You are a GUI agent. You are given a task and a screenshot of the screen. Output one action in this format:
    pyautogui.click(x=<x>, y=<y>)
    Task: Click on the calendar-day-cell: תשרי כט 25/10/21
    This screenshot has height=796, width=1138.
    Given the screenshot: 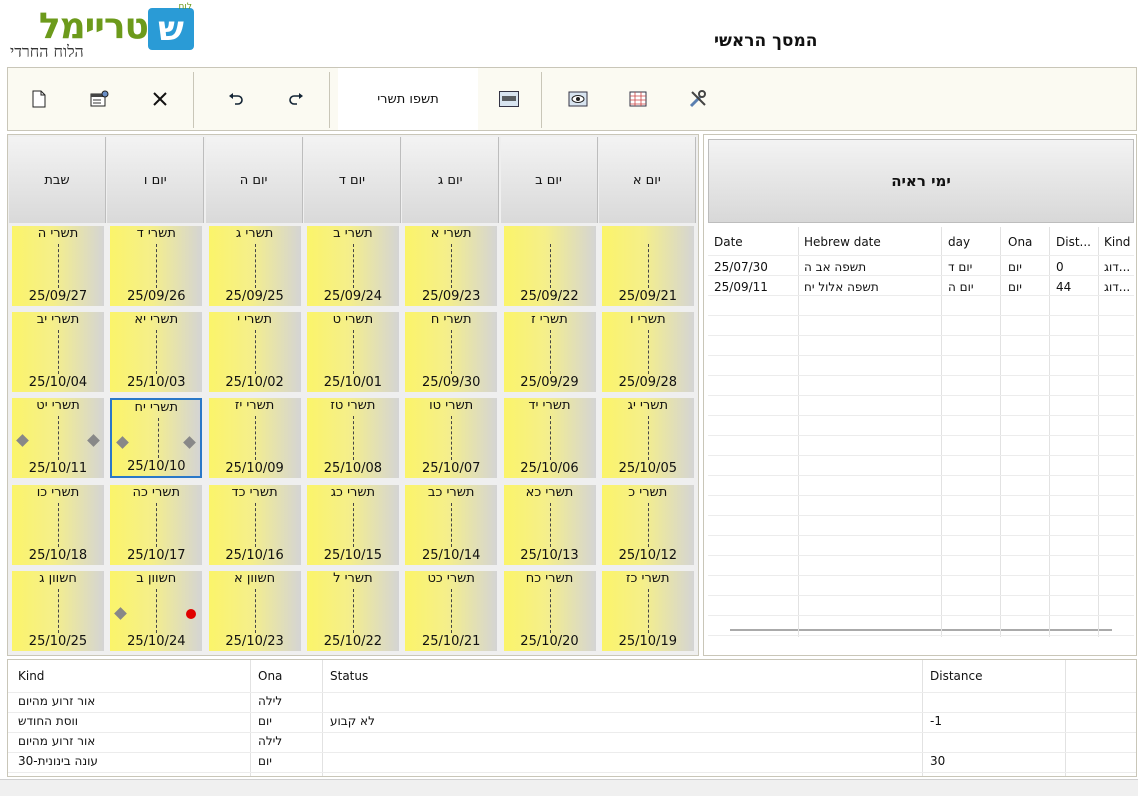 What is the action you would take?
    pyautogui.click(x=451, y=610)
    